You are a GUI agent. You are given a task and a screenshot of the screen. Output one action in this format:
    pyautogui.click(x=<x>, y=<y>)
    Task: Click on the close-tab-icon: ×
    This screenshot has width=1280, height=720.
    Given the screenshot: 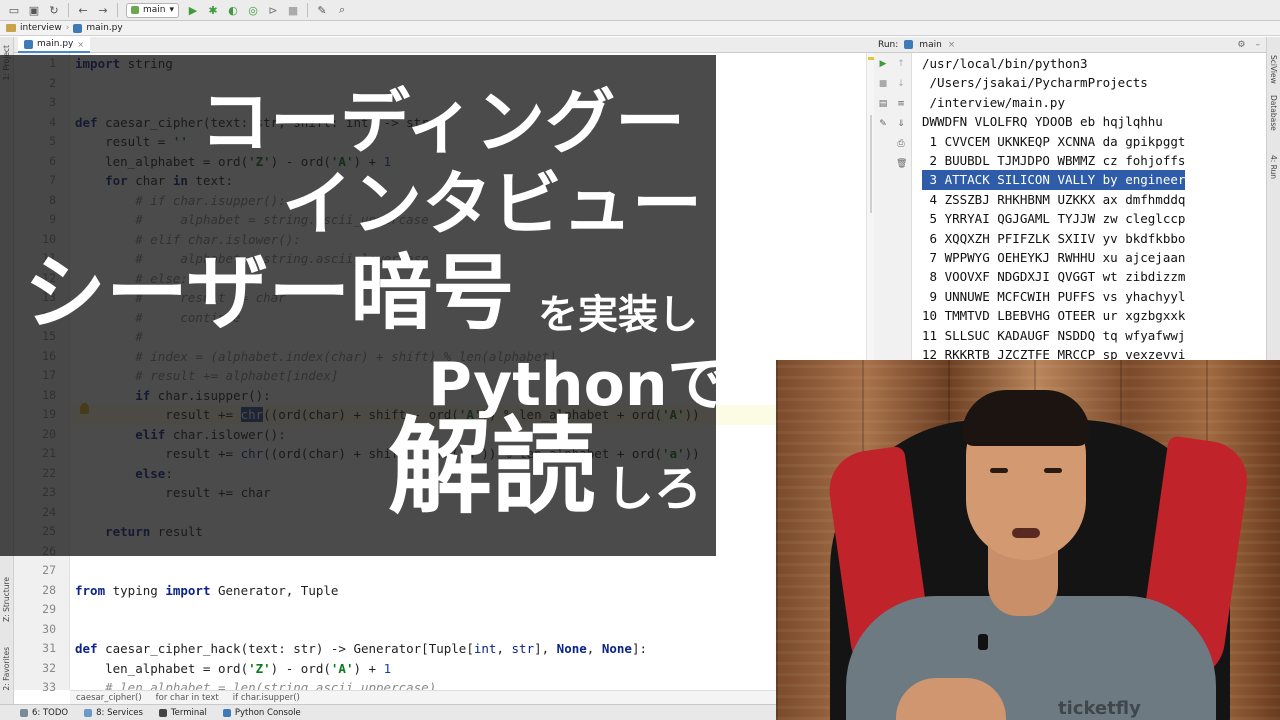 What is the action you would take?
    pyautogui.click(x=80, y=44)
    